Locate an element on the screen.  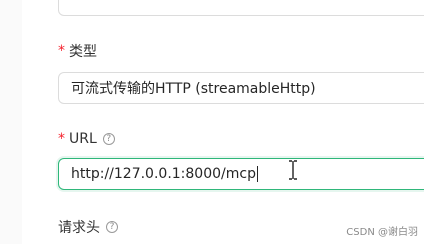
url-input-value: http://127.0.0.1:8000/mcp is located at coordinates (163, 174).